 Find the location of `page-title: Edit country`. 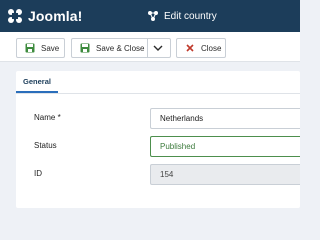

page-title: Edit country is located at coordinates (190, 16).